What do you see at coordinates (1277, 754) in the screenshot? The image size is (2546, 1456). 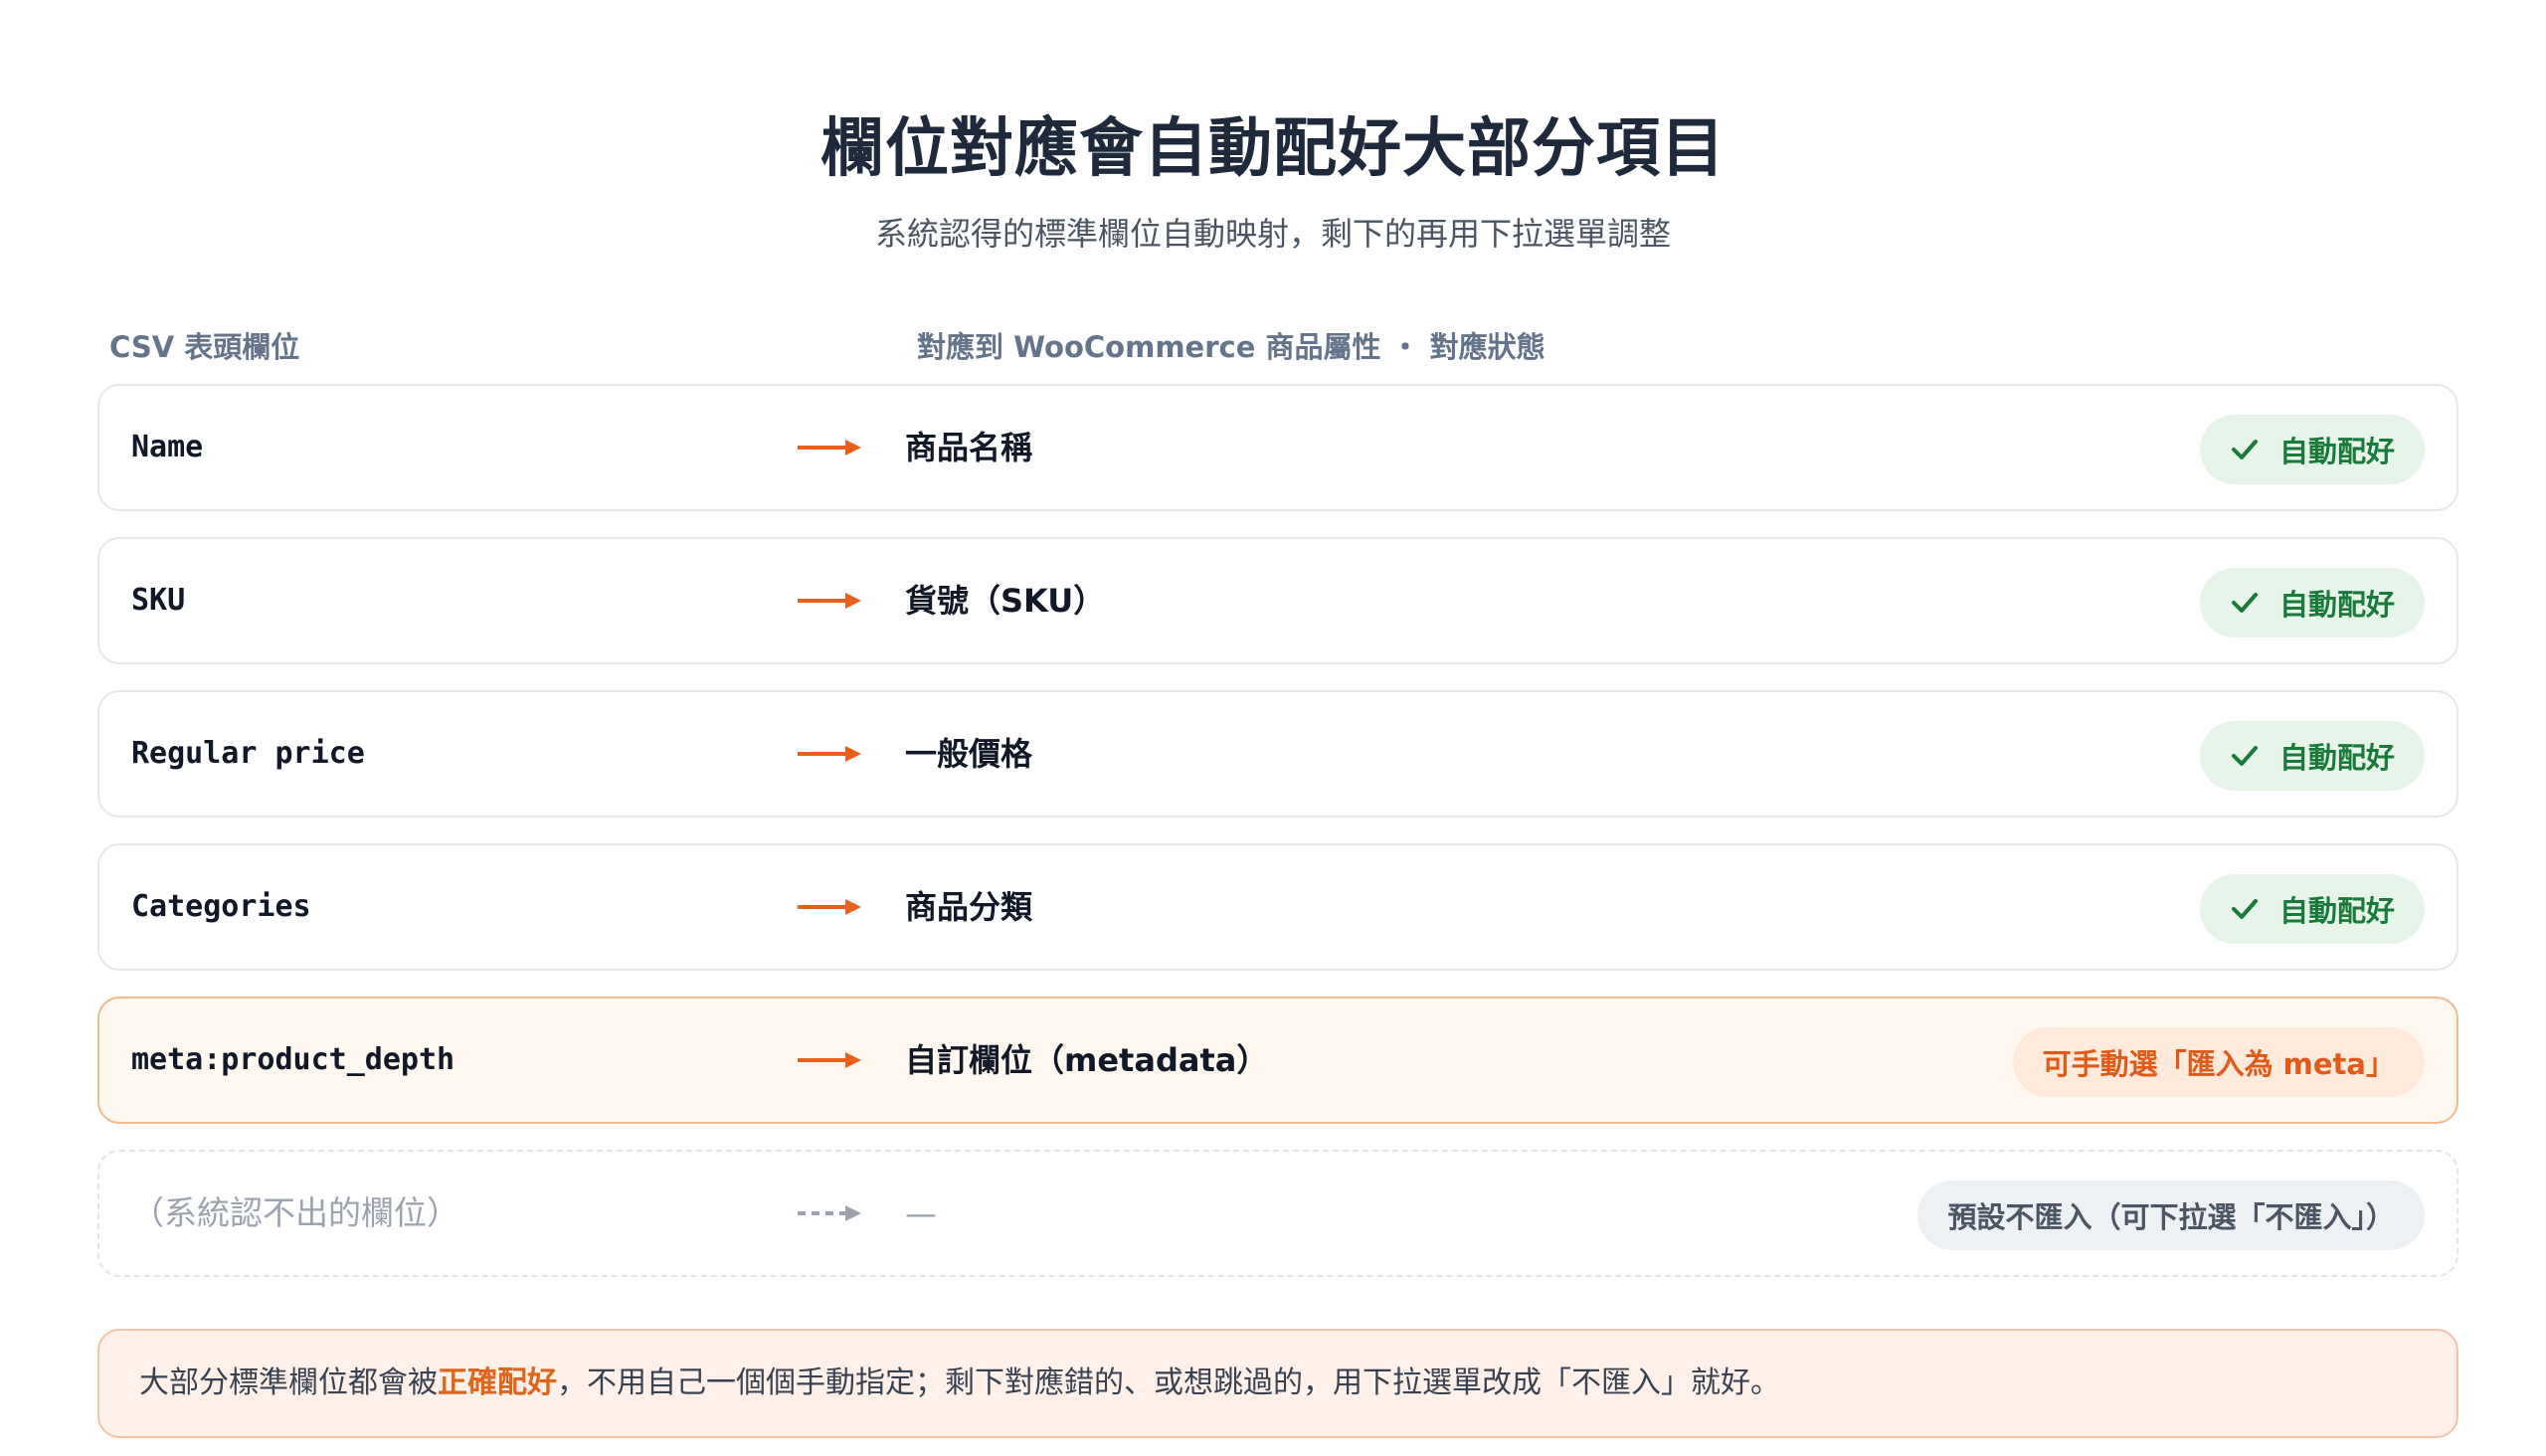 I see `mapping-row-regular-price: Regular price 一般價格 自動配好` at bounding box center [1277, 754].